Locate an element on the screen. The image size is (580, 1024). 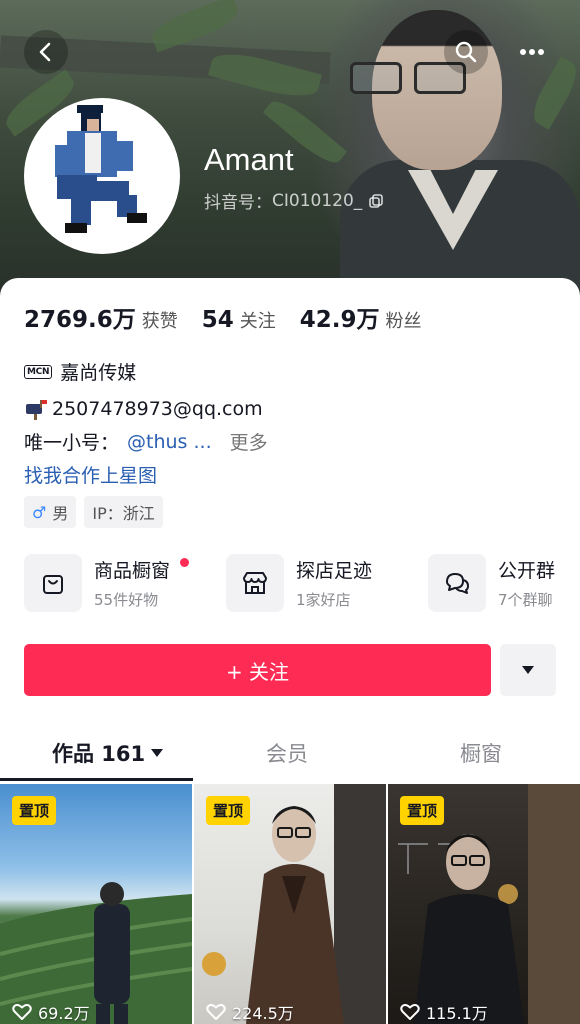
shortcut-shop-visits: 探店足迹 1家好店 is located at coordinates (299, 585).